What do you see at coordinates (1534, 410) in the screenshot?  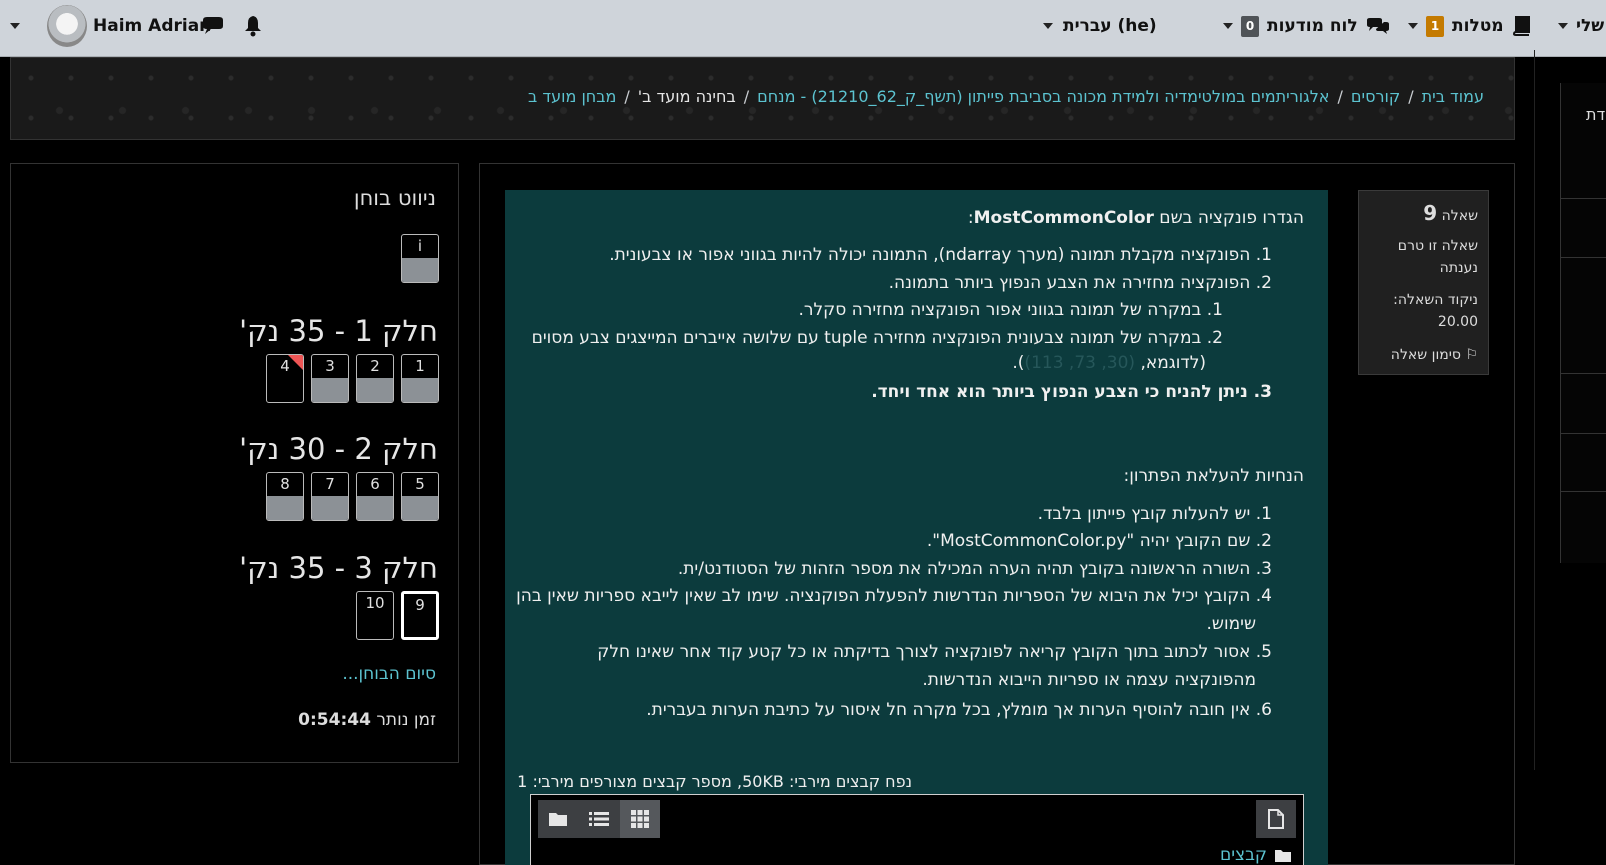 I see `page-divider` at bounding box center [1534, 410].